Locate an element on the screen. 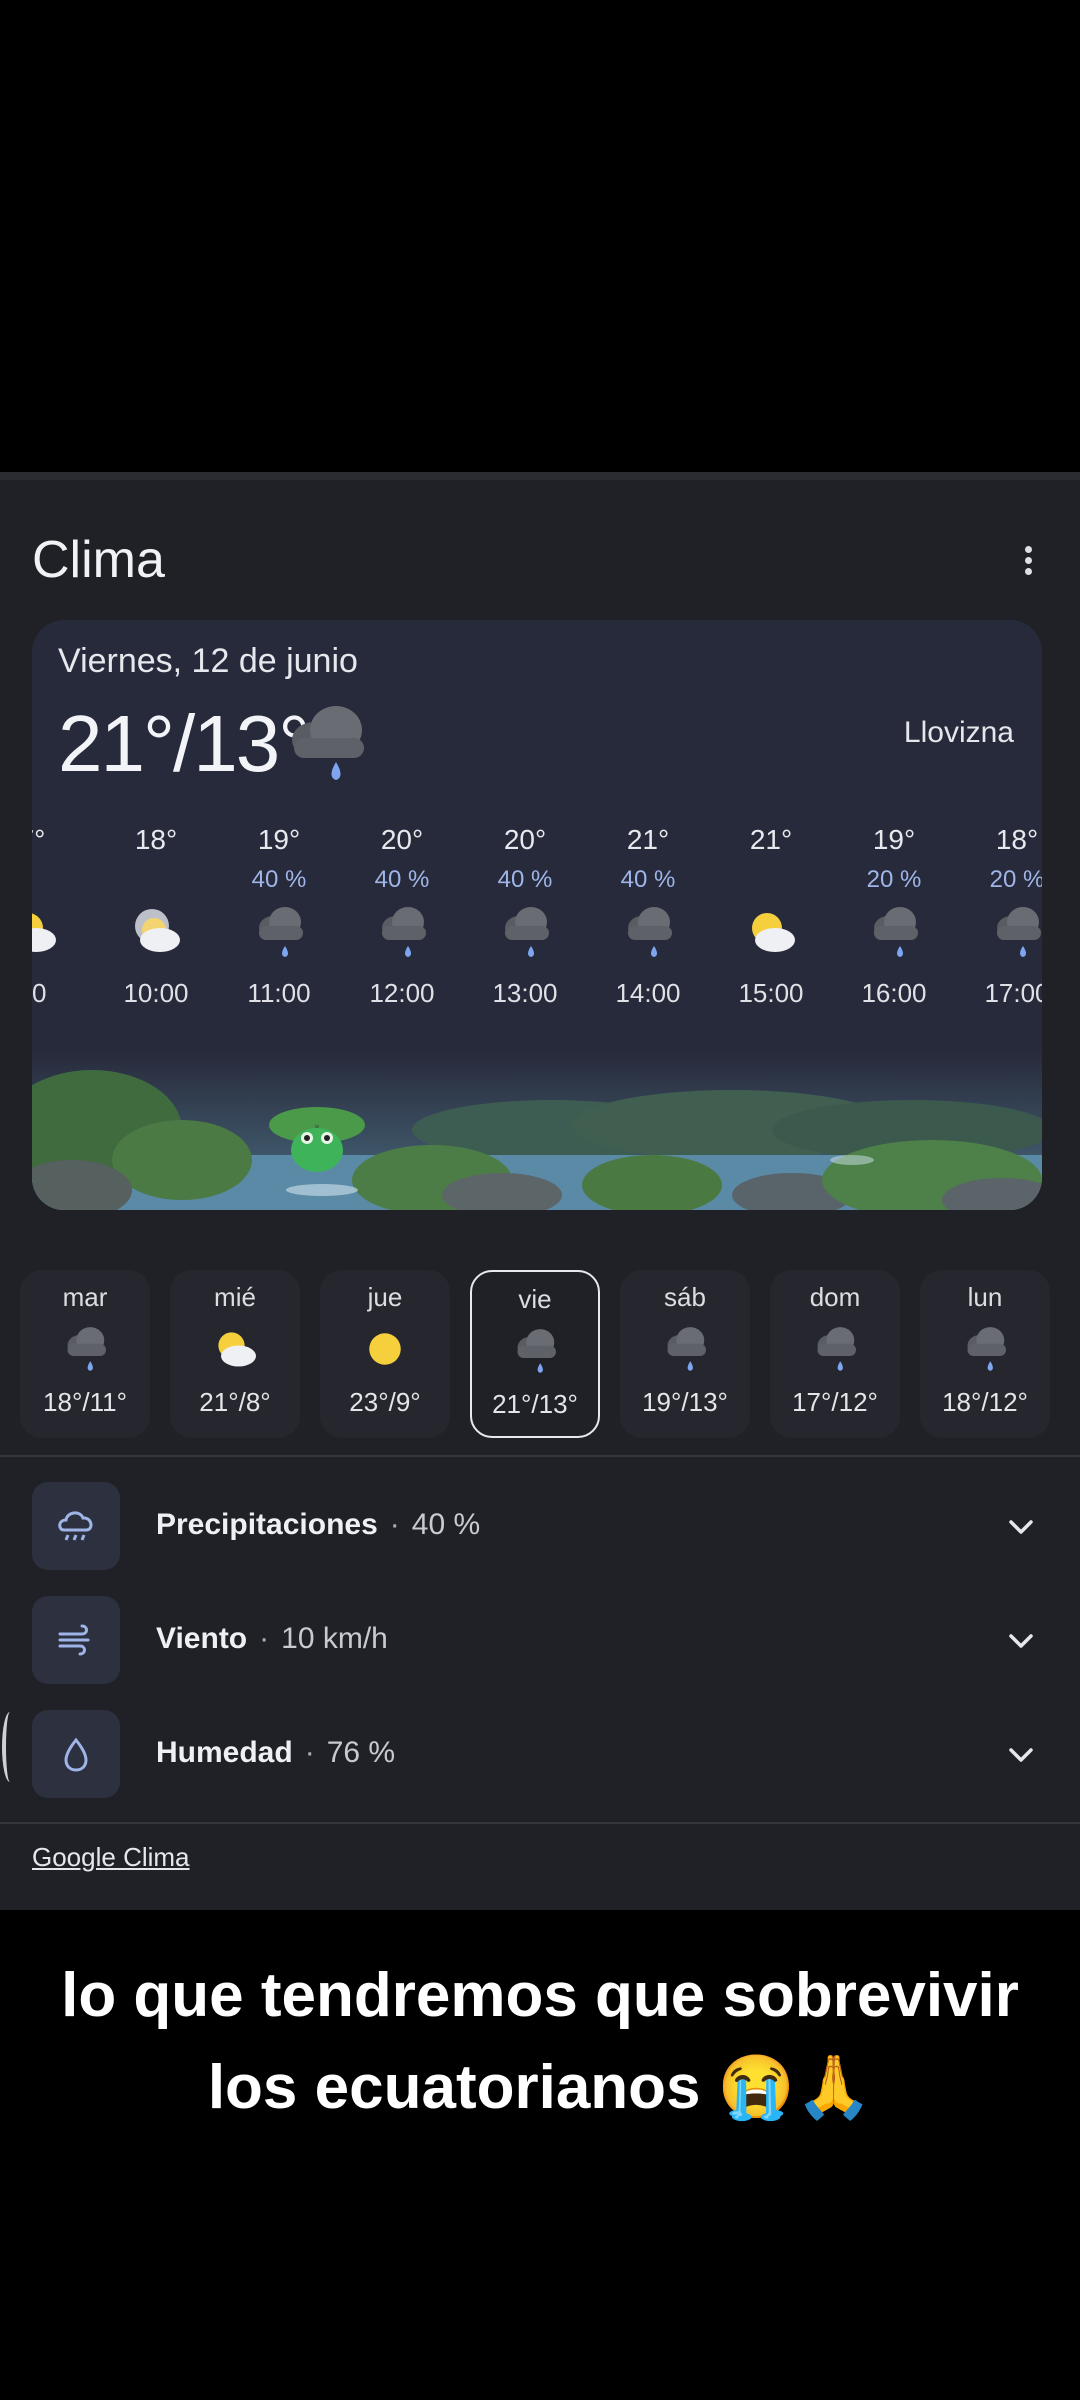 The height and width of the screenshot is (2400, 1080). hour-time: 00 is located at coordinates (39, 993).